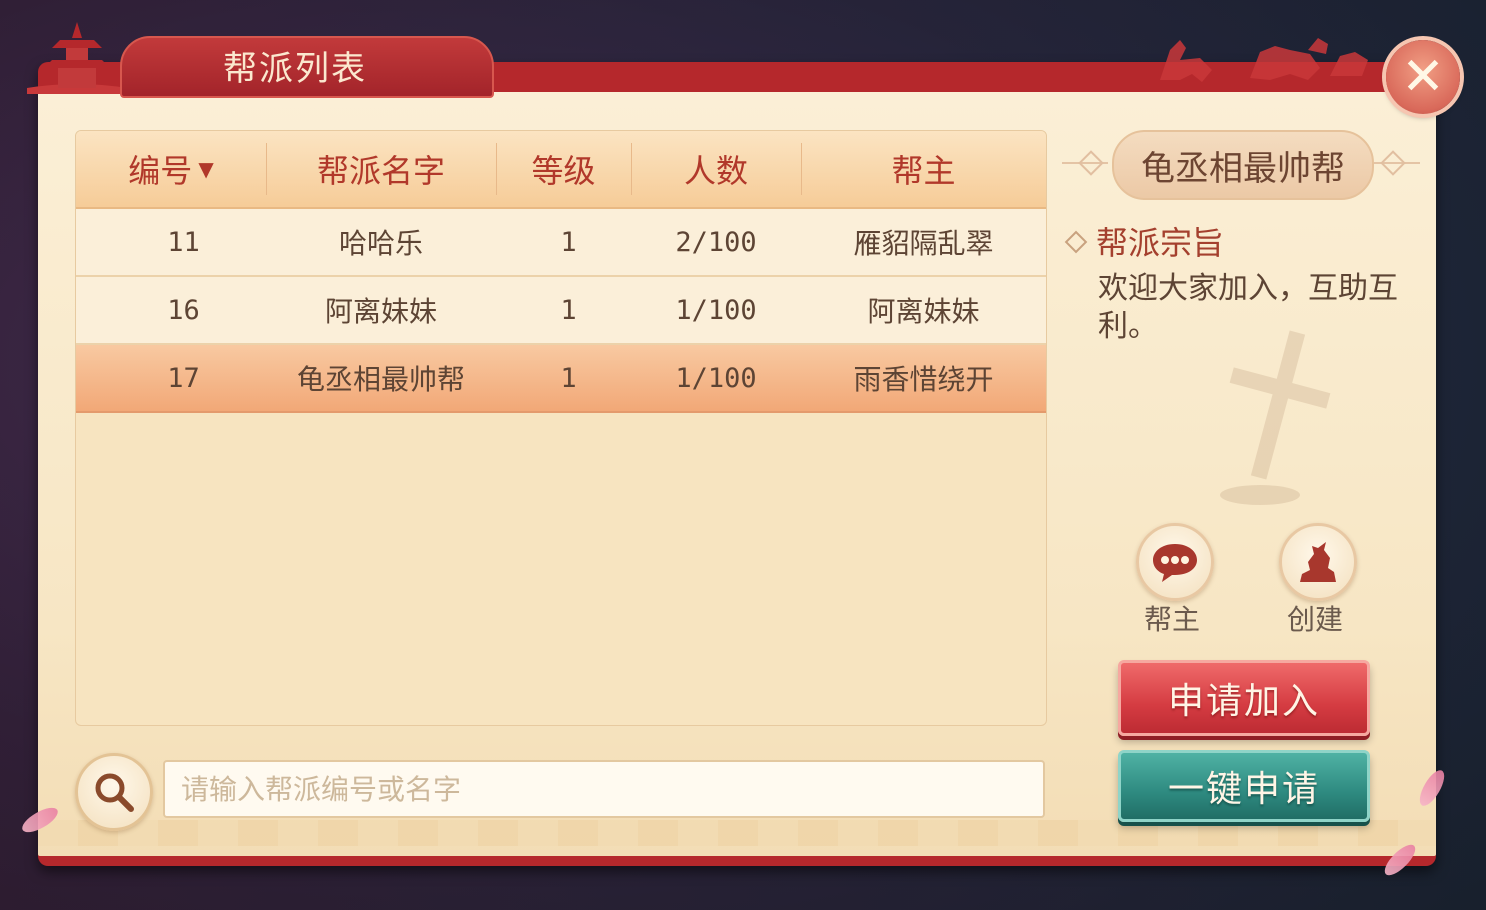 This screenshot has width=1486, height=910. What do you see at coordinates (183, 242) in the screenshot?
I see `cell-id: 11` at bounding box center [183, 242].